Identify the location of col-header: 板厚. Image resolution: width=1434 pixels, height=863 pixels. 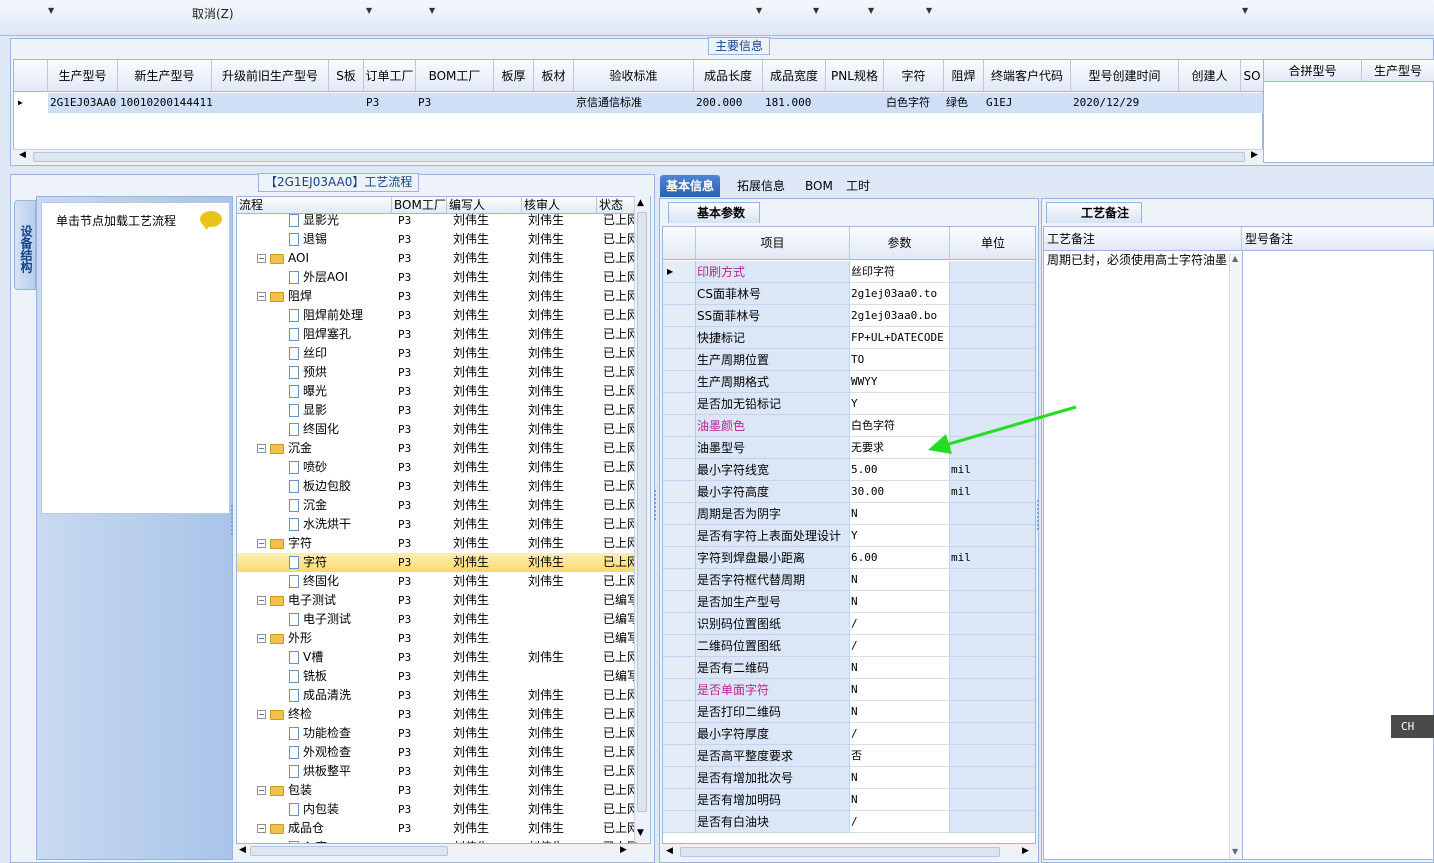
(514, 76).